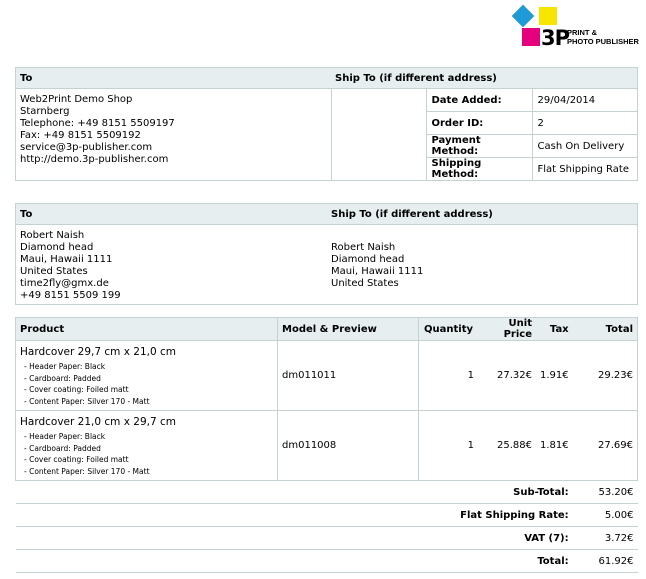  Describe the element at coordinates (531, 123) in the screenshot. I see `detail-row: Order ID: 2` at that location.